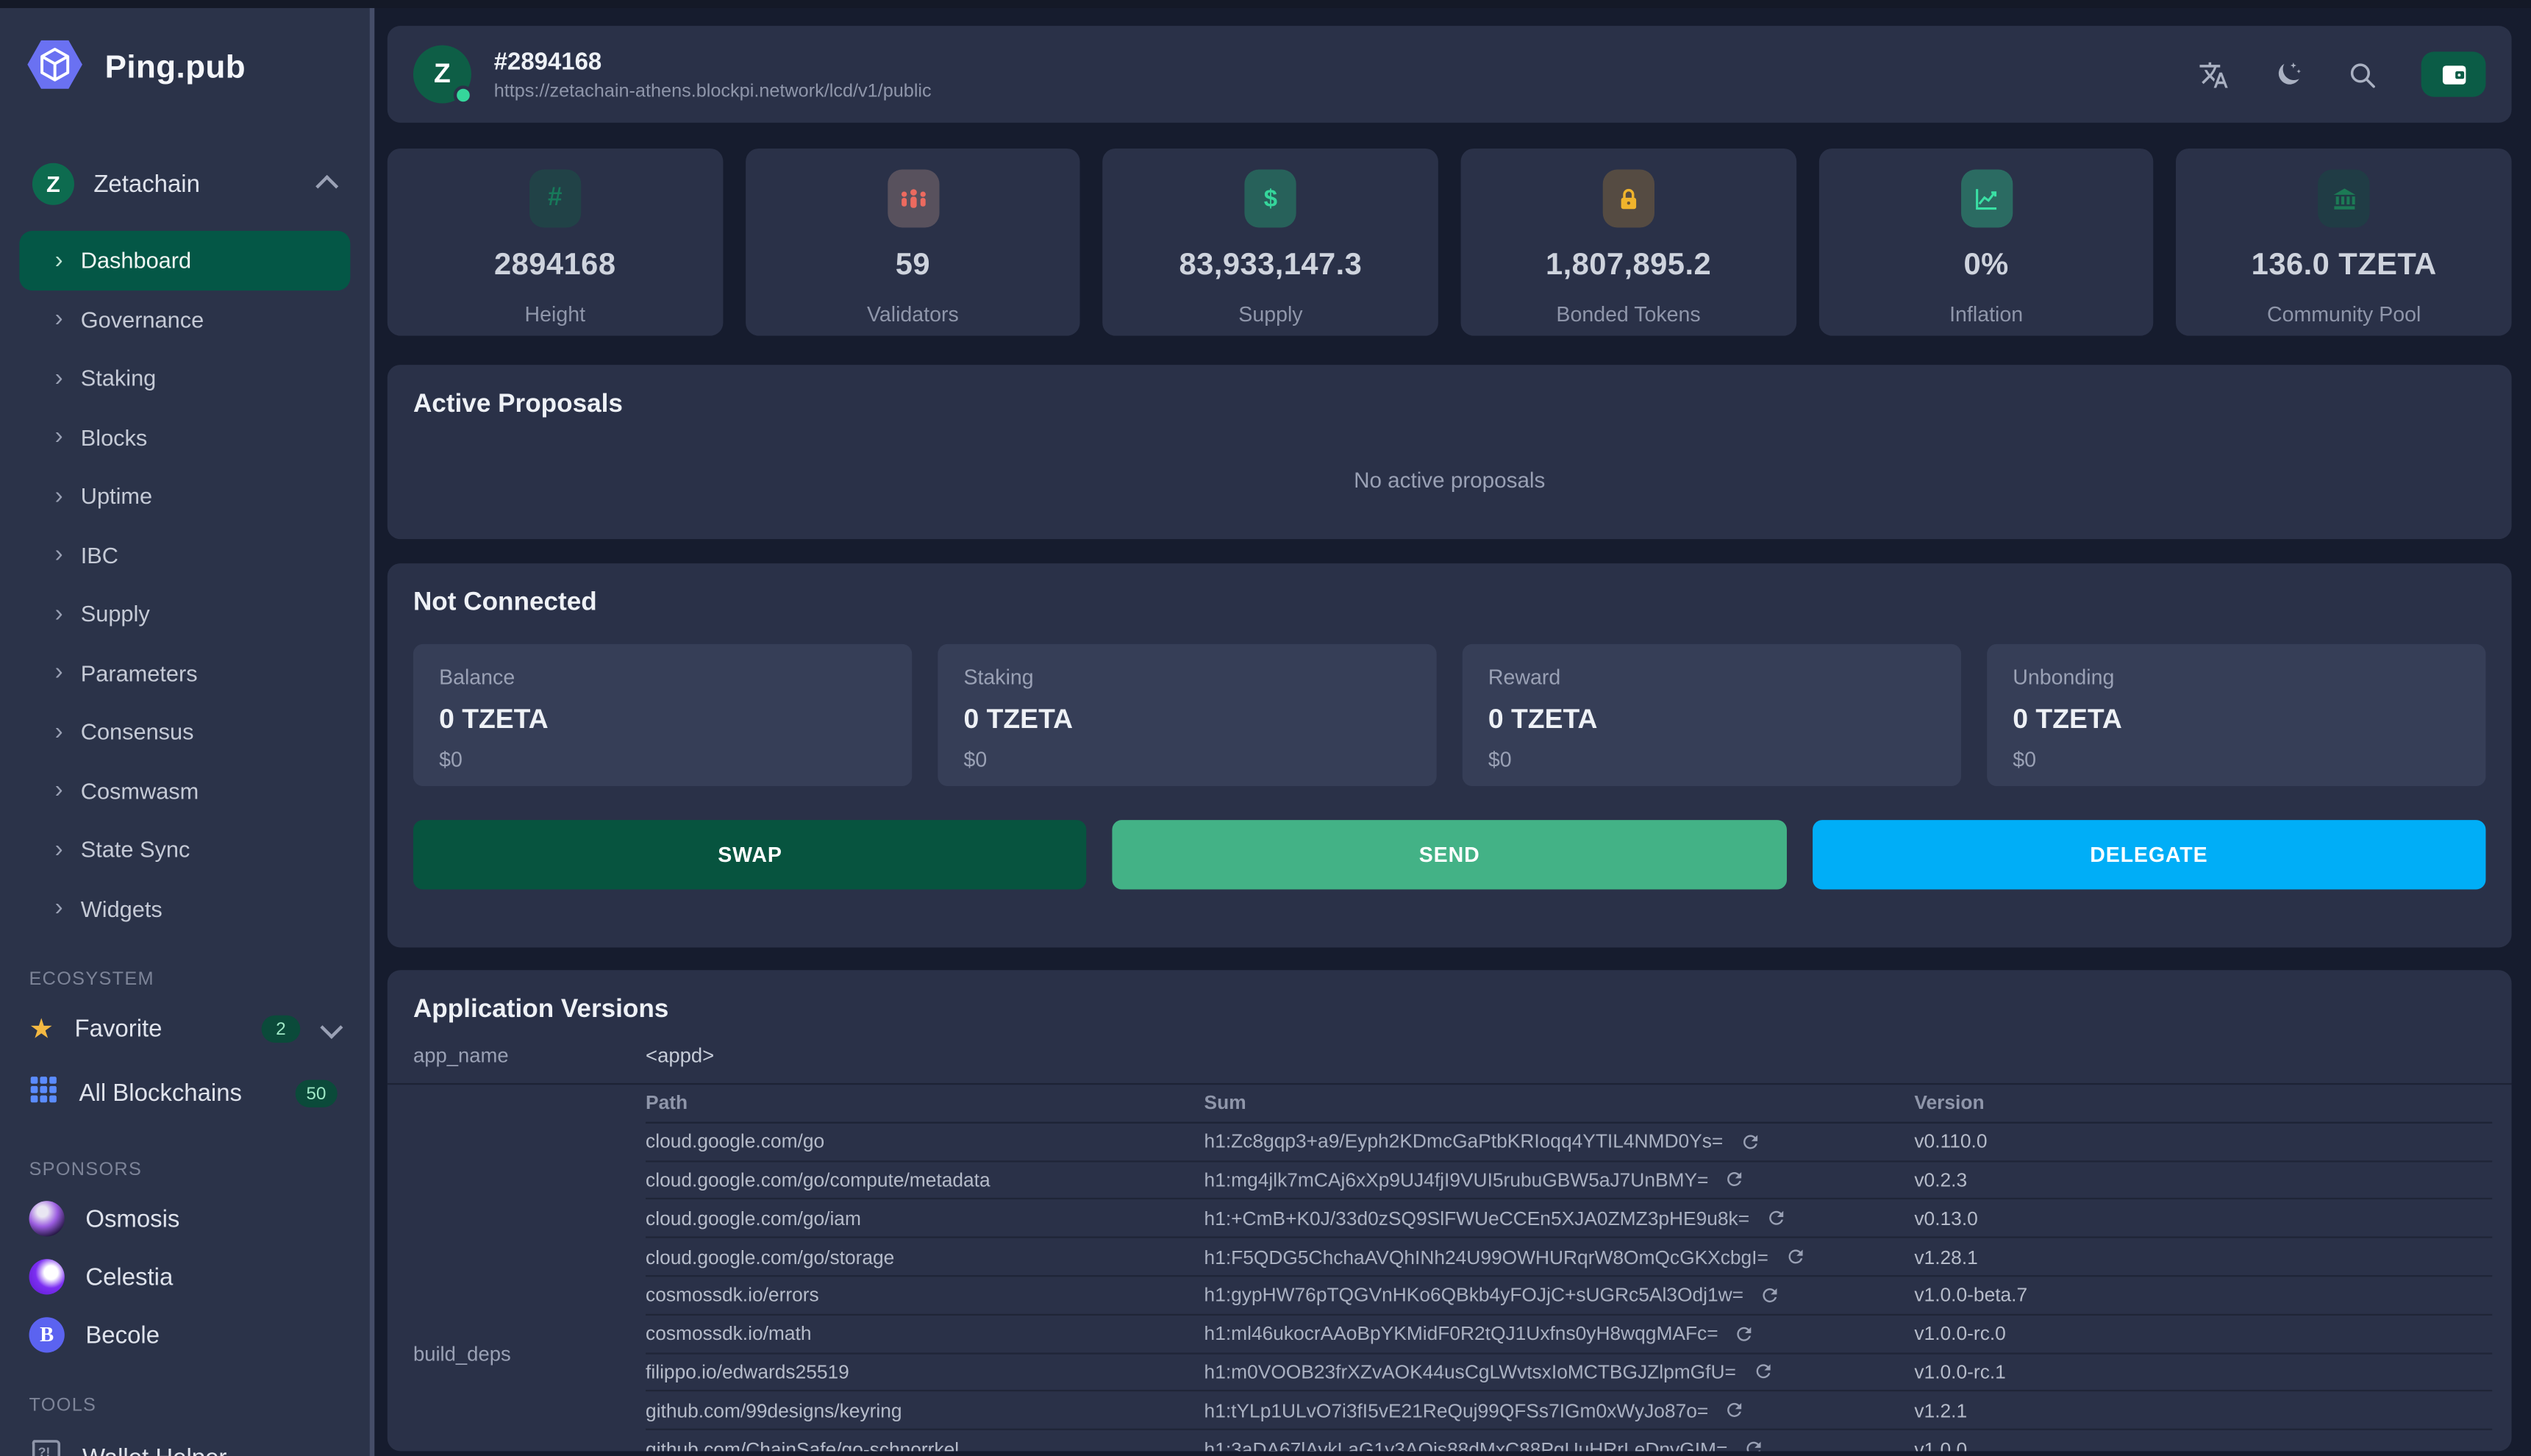  What do you see at coordinates (2343, 74) in the screenshot?
I see `topbar-actions` at bounding box center [2343, 74].